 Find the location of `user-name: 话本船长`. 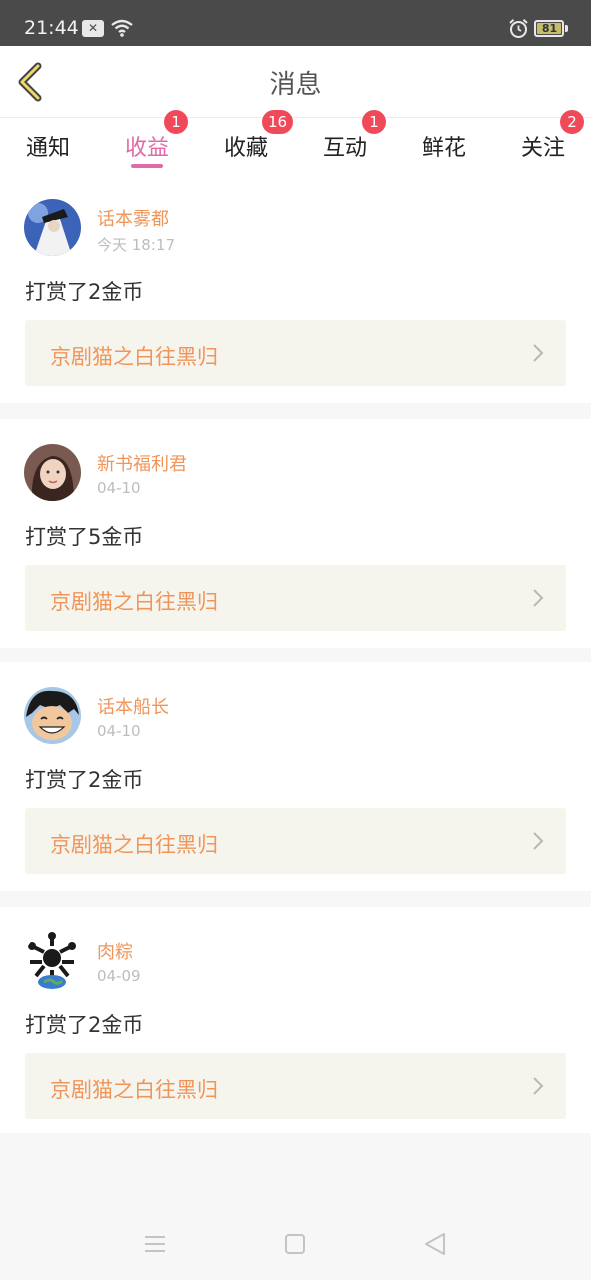

user-name: 话本船长 is located at coordinates (133, 706).